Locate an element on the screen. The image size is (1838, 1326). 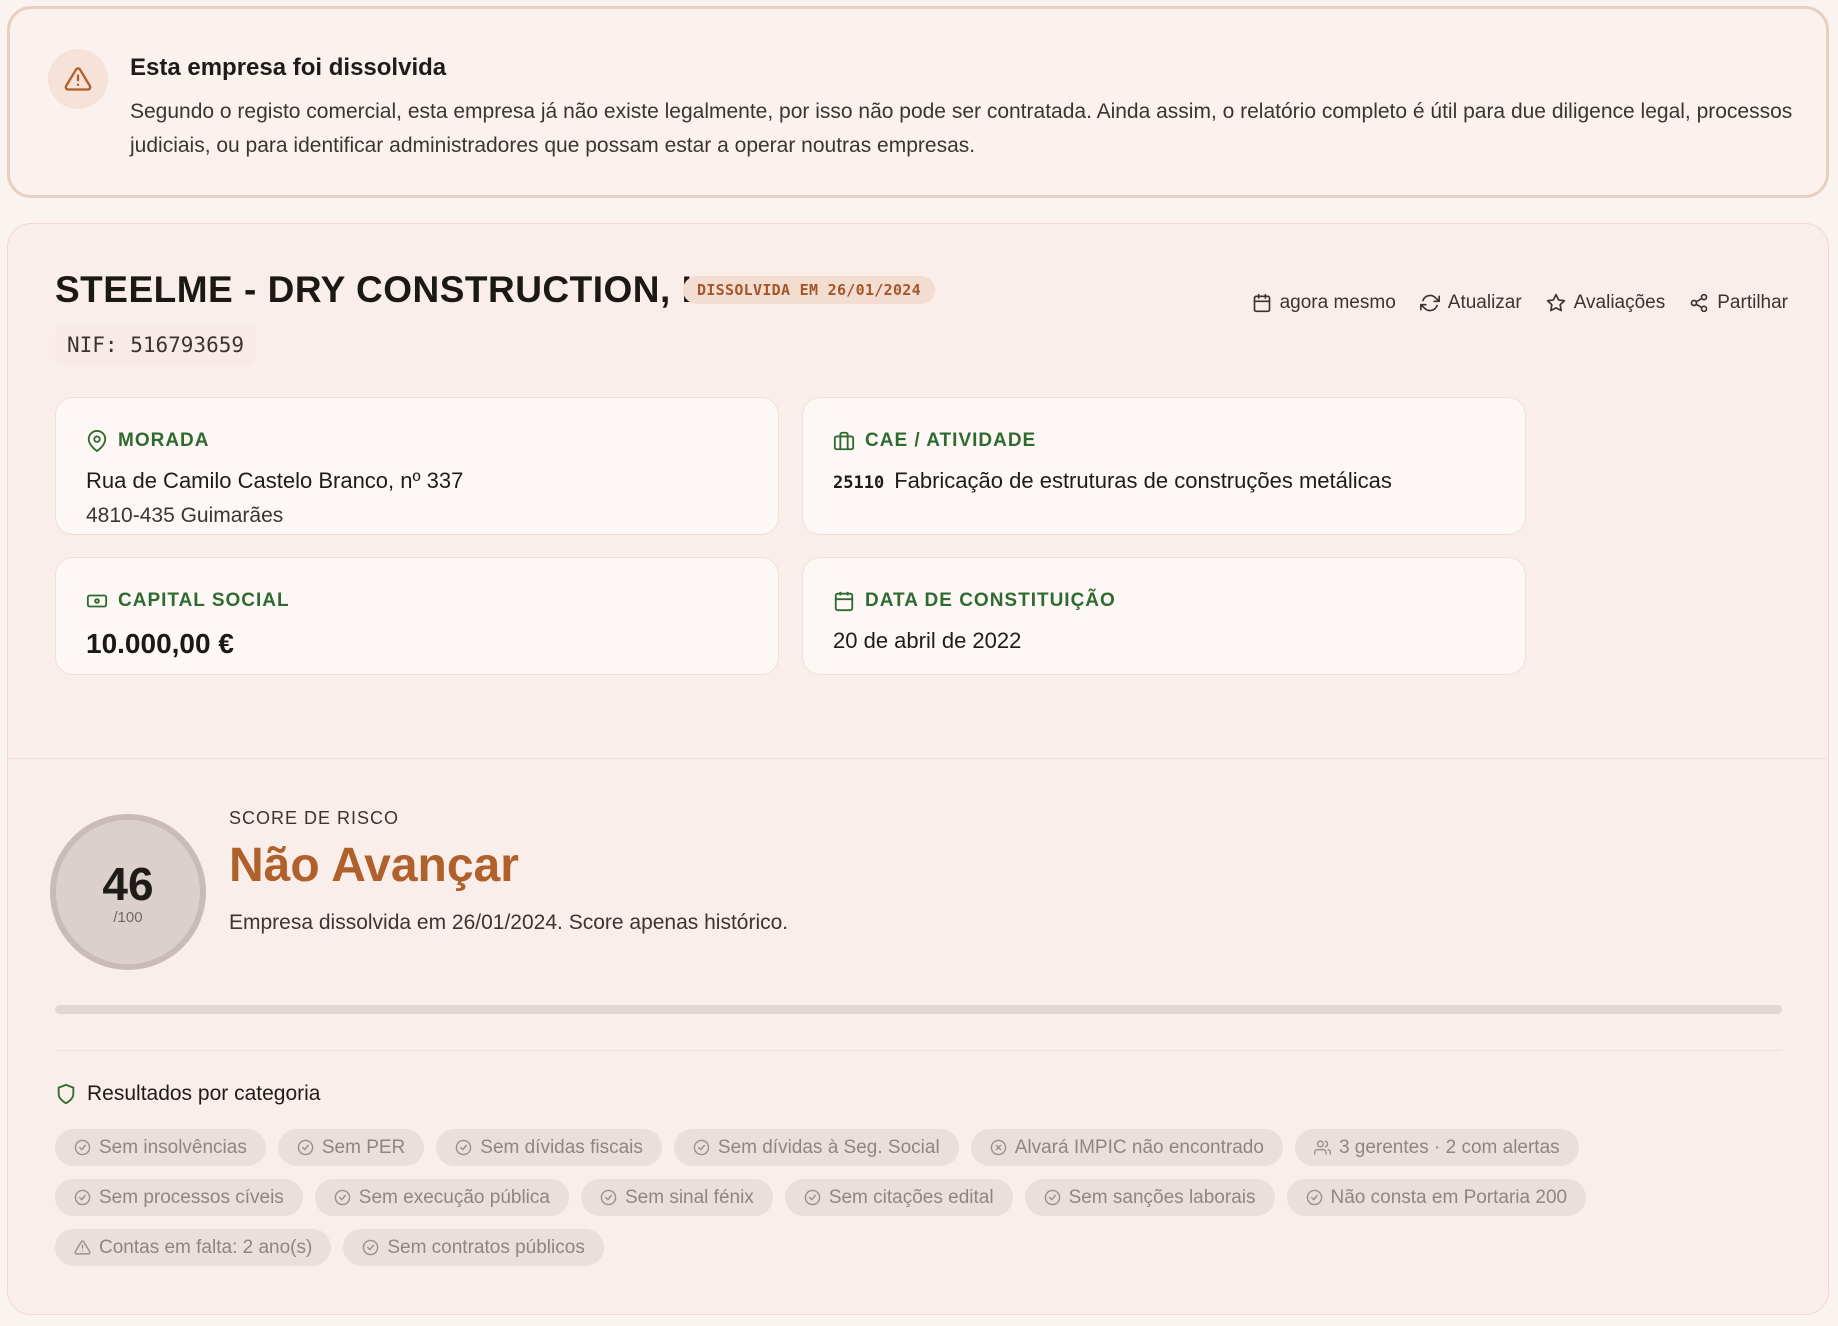
briefcase-icon is located at coordinates (844, 441).